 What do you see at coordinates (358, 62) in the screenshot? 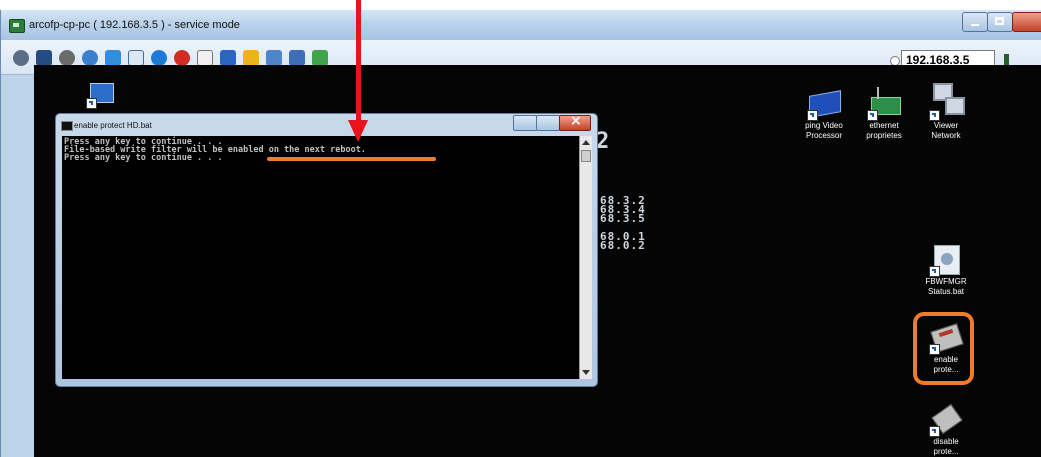
I see `annotation-arrow-shaft` at bounding box center [358, 62].